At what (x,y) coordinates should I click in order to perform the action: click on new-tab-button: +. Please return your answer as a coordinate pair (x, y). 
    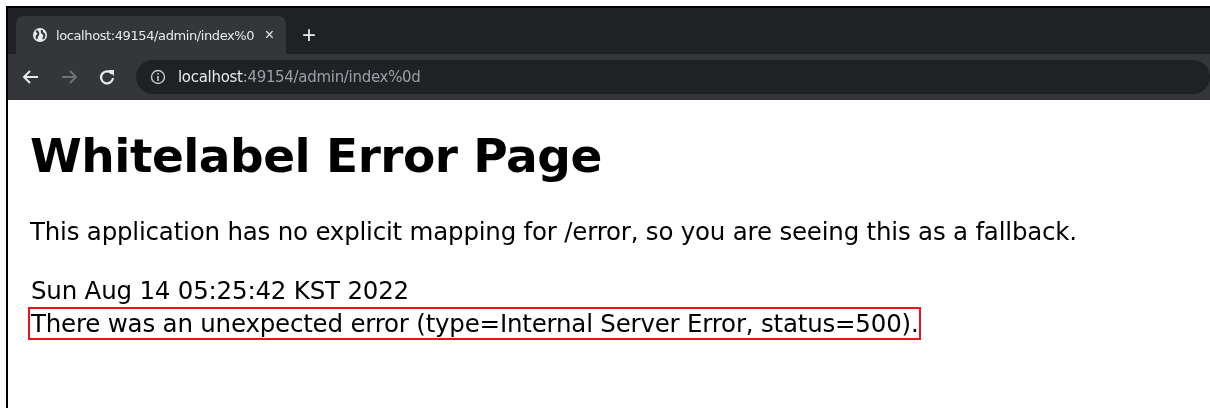
    Looking at the image, I should click on (309, 35).